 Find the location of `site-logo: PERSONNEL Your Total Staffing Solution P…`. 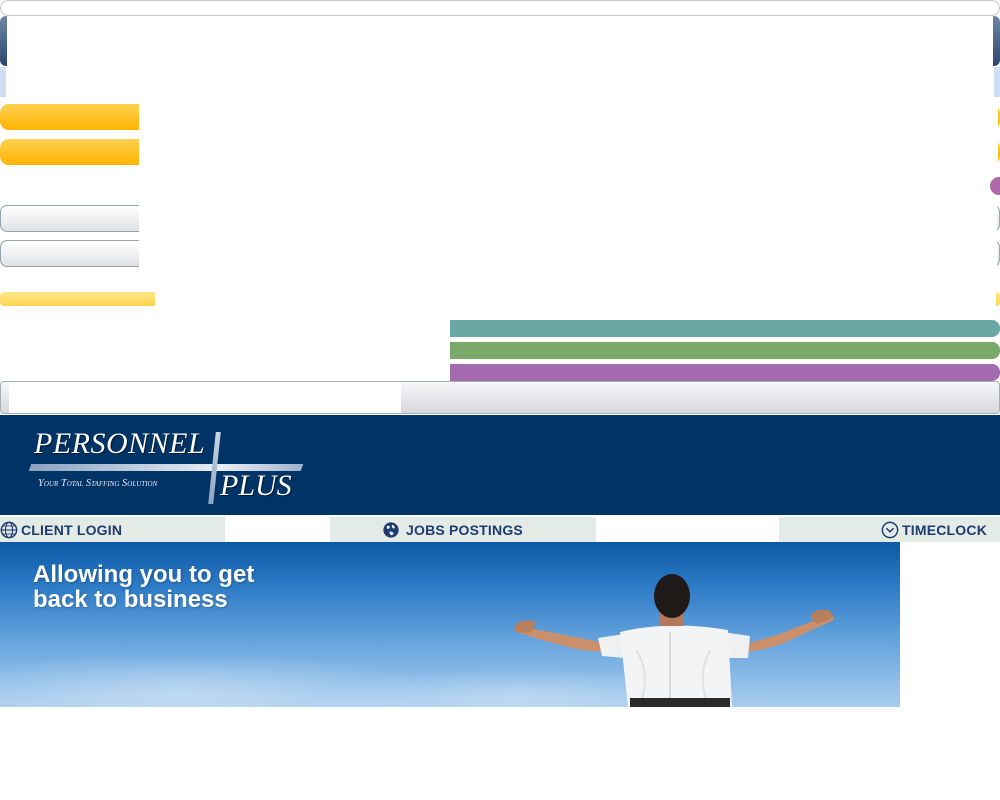

site-logo: PERSONNEL Your Total Staffing Solution P… is located at coordinates (169, 467).